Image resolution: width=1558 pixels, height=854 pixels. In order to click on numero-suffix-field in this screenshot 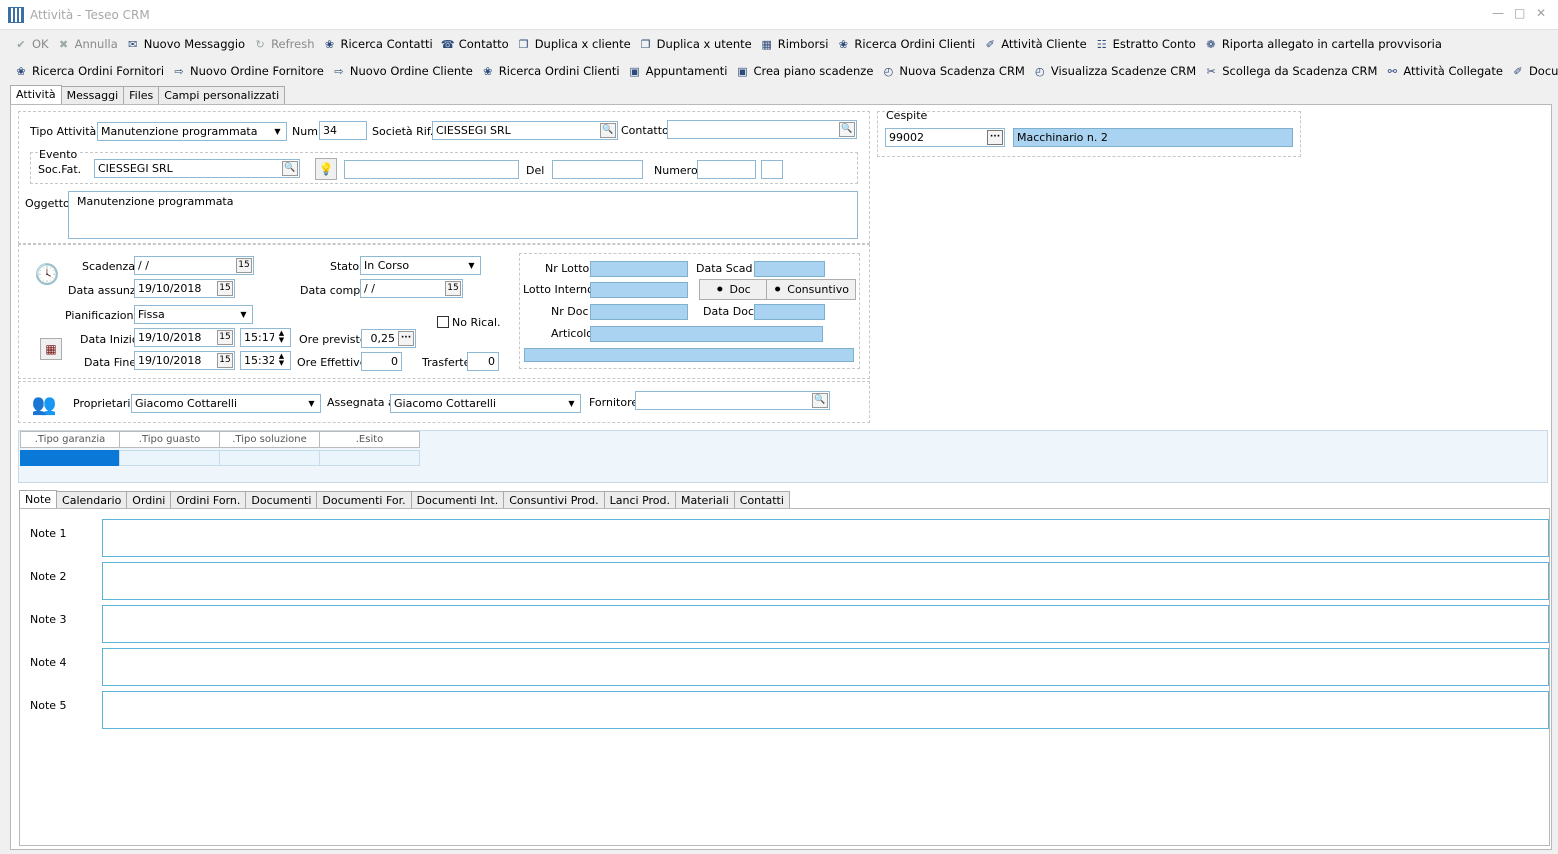, I will do `click(772, 169)`.